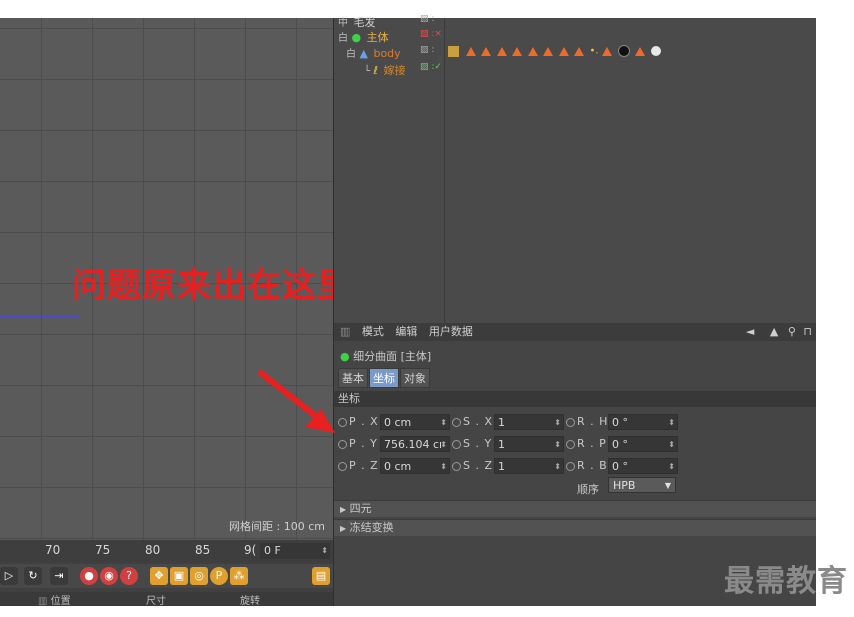 The width and height of the screenshot is (854, 617). Describe the element at coordinates (250, 550) in the screenshot. I see `tick-label: 9(` at that location.